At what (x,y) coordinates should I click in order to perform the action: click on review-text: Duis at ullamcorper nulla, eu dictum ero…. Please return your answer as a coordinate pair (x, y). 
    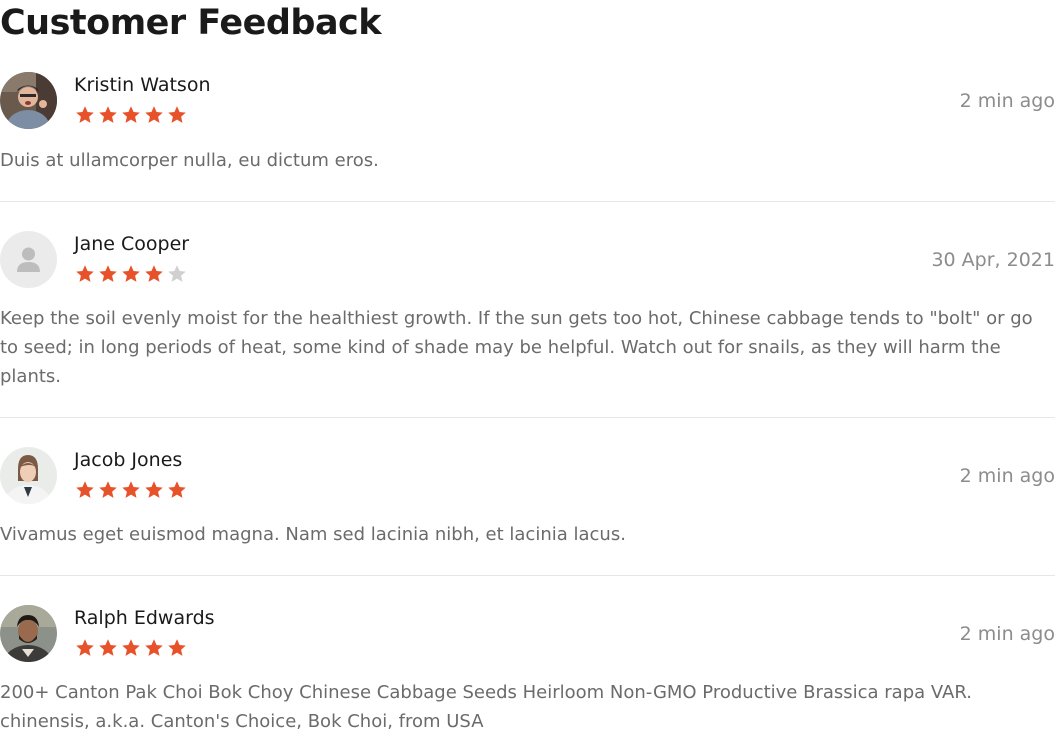
    Looking at the image, I should click on (189, 160).